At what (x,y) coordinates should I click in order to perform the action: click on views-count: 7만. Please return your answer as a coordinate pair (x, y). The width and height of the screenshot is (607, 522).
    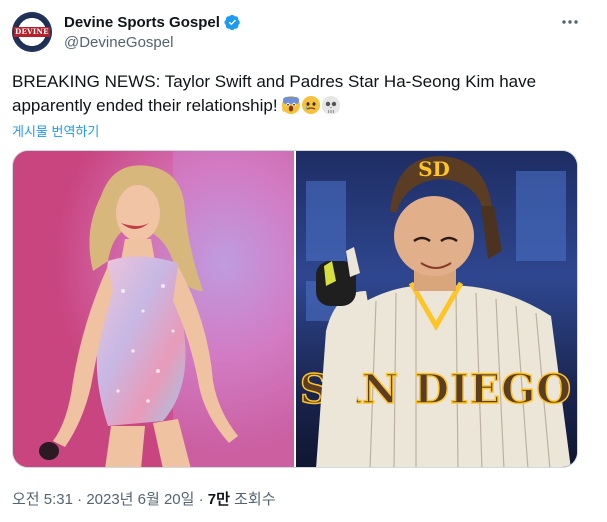
    Looking at the image, I should click on (218, 499).